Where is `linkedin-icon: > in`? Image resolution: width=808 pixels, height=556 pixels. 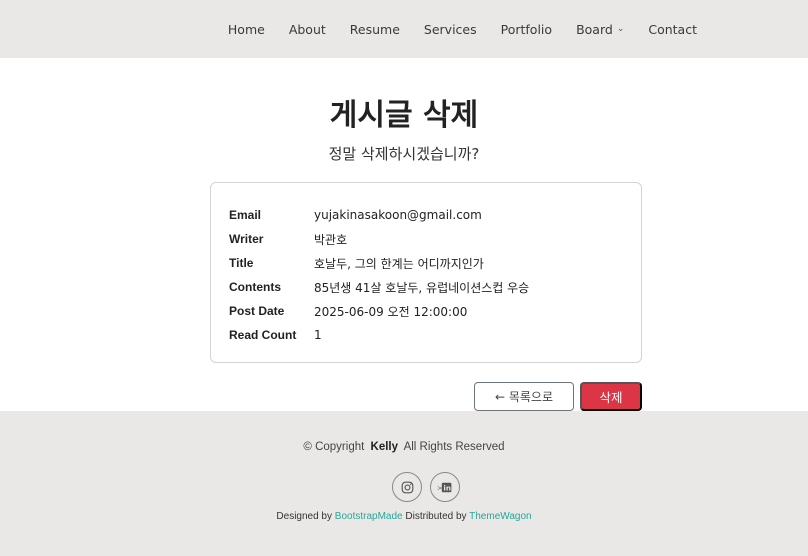 linkedin-icon: > in is located at coordinates (445, 487).